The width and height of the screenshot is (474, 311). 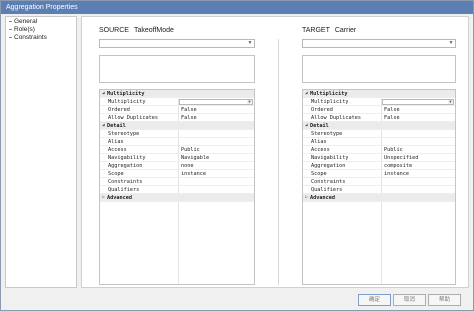 I want to click on target-prop-access: Access Public, so click(x=379, y=150).